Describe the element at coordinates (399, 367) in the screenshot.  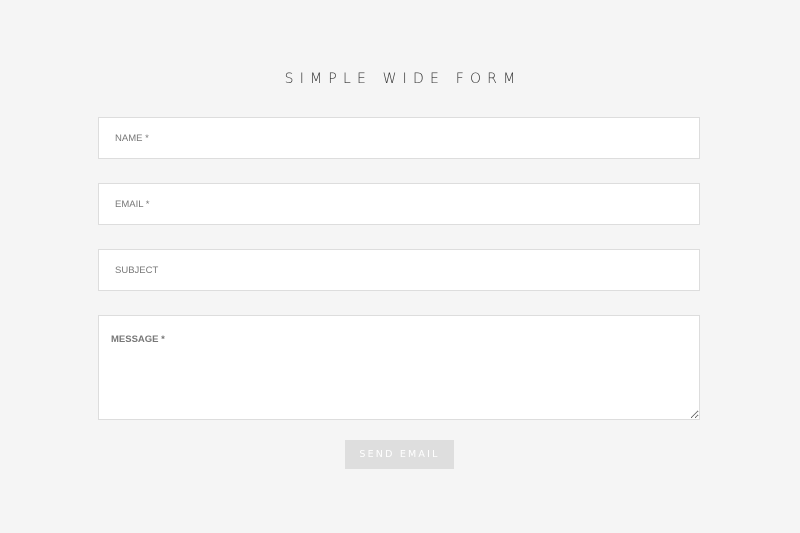
I see `message-textarea` at that location.